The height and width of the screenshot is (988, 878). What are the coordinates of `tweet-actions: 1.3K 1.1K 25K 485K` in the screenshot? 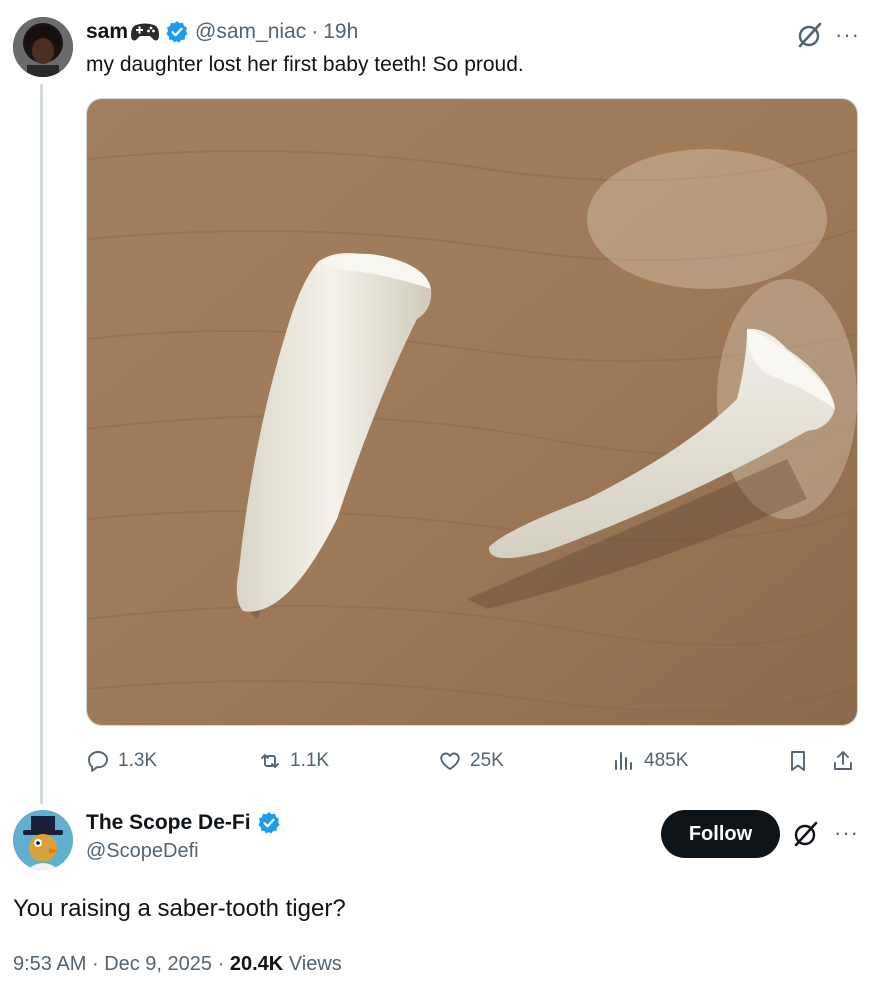 It's located at (472, 761).